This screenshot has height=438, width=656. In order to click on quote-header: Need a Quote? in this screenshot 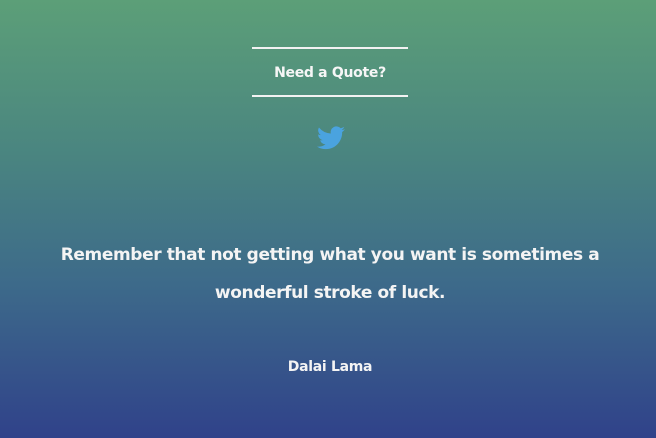, I will do `click(330, 72)`.